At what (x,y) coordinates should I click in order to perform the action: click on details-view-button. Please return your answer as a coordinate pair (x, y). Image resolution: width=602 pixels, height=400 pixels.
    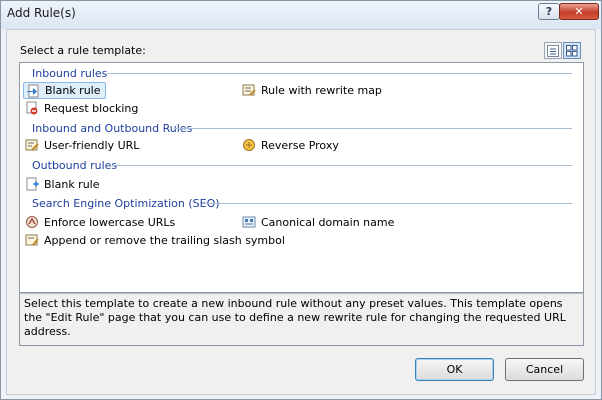
    Looking at the image, I should click on (553, 50).